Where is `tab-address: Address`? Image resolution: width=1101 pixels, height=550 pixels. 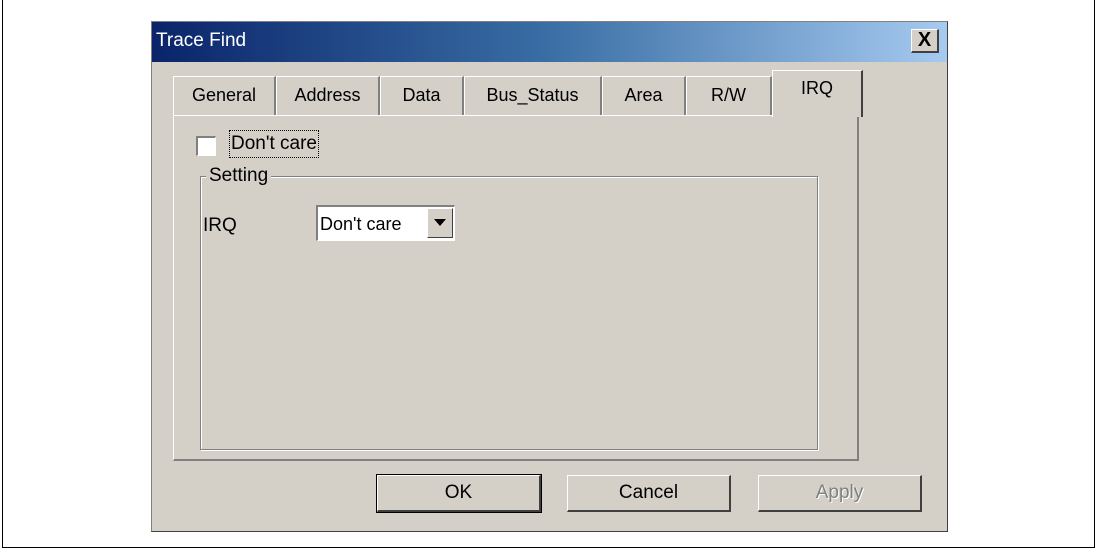 tab-address: Address is located at coordinates (328, 96).